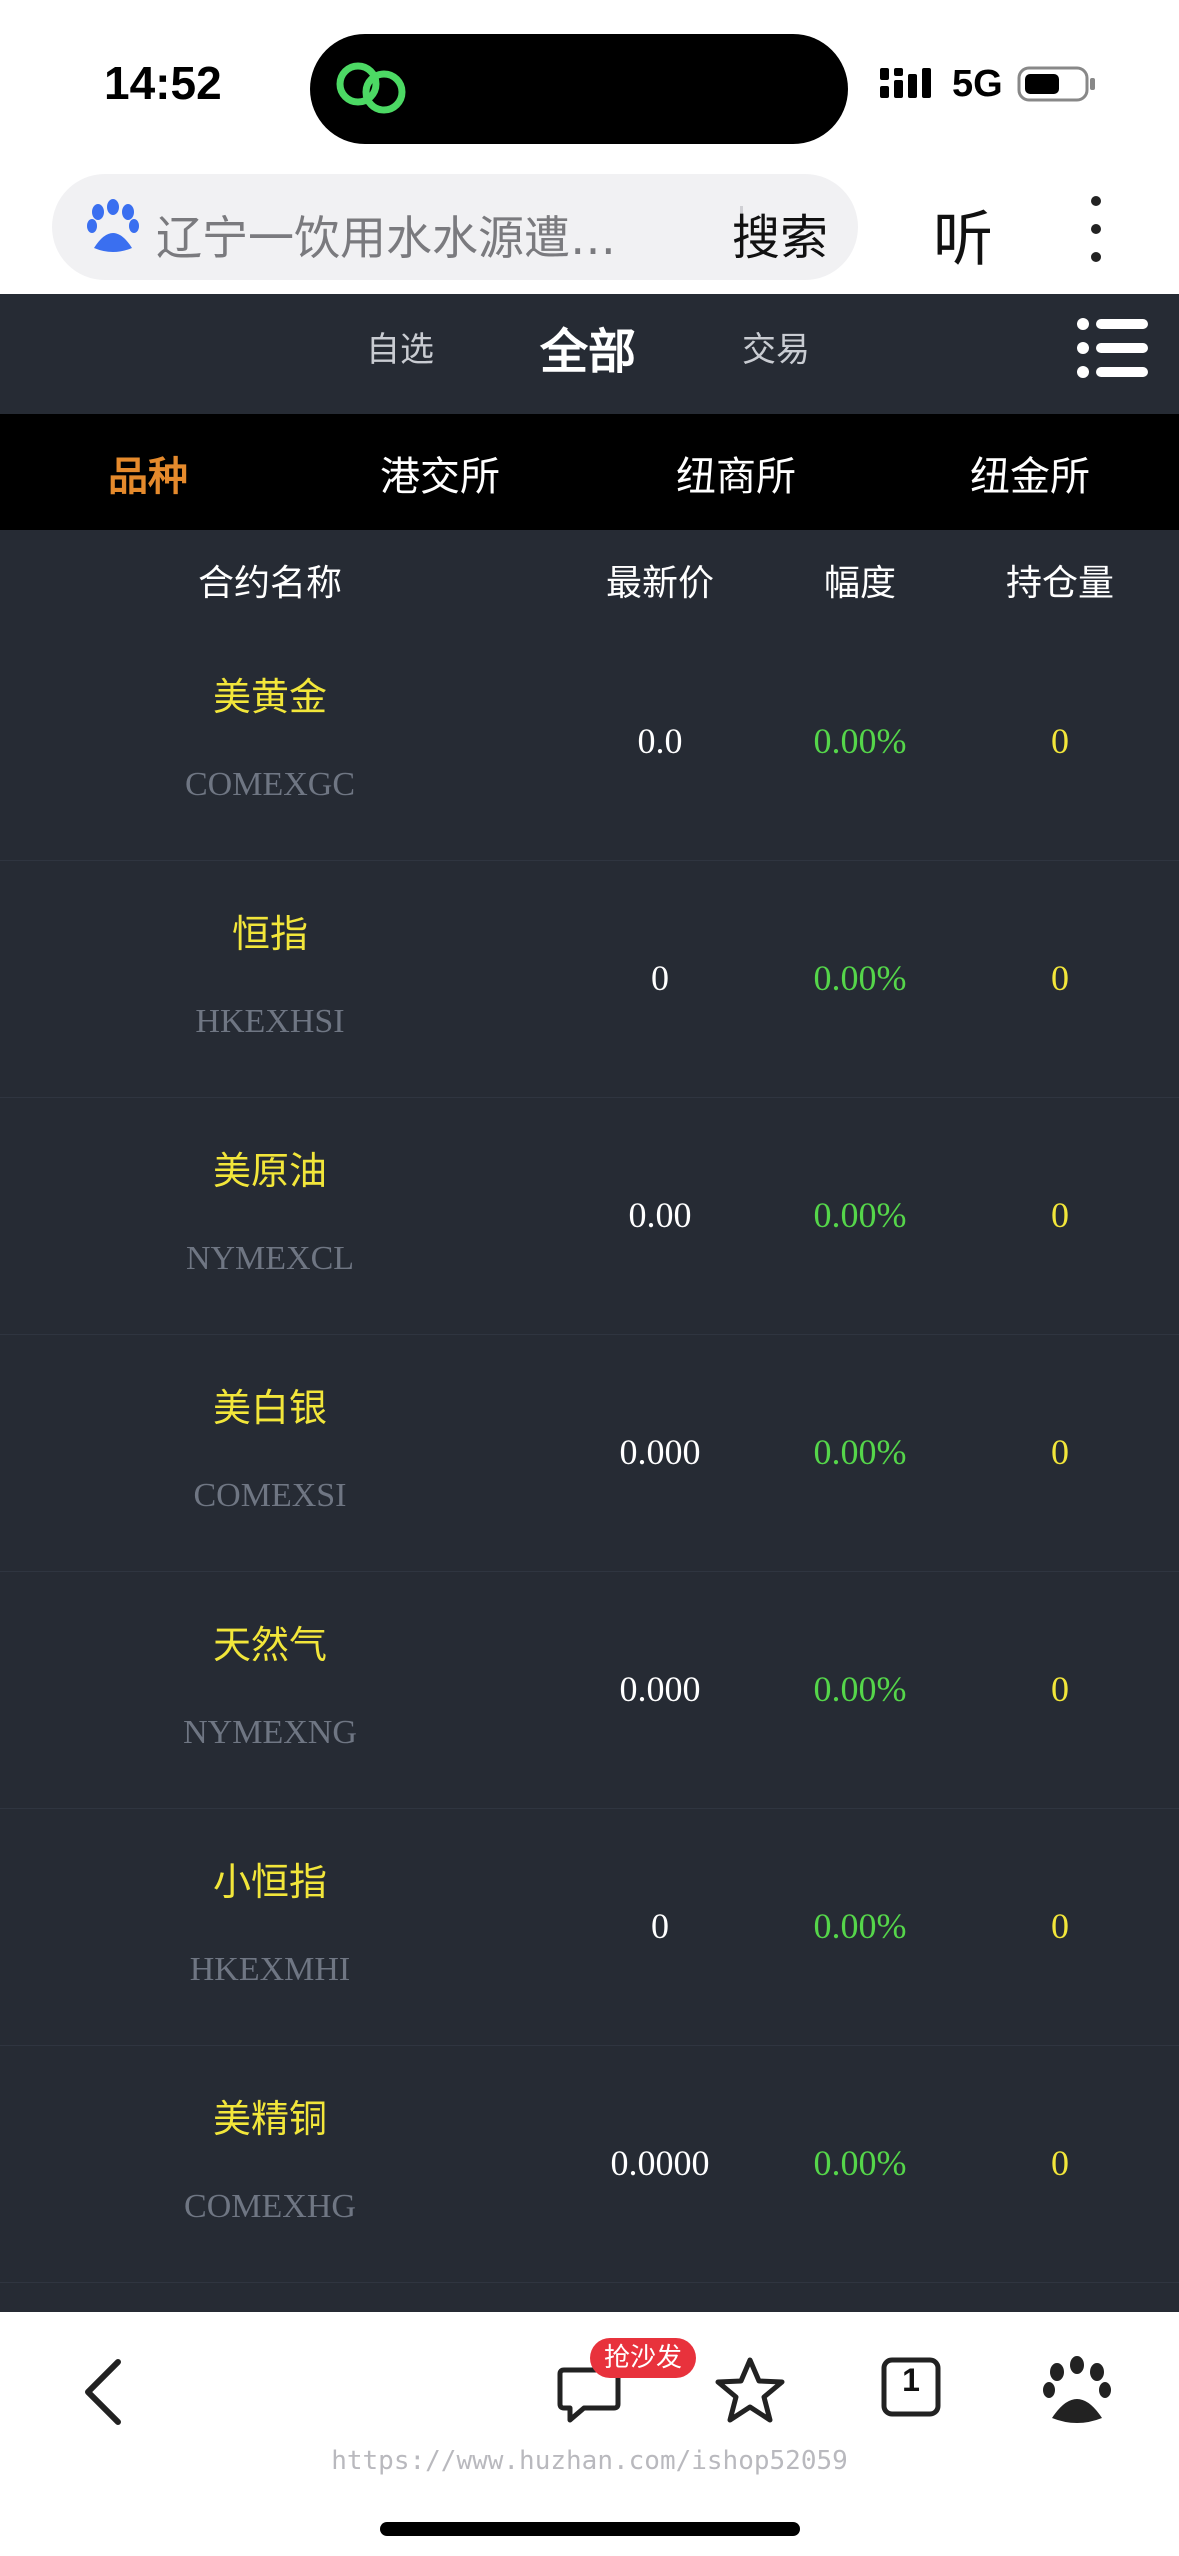 This screenshot has height=2556, width=1179. Describe the element at coordinates (860, 580) in the screenshot. I see `column-header-change: 幅度` at that location.